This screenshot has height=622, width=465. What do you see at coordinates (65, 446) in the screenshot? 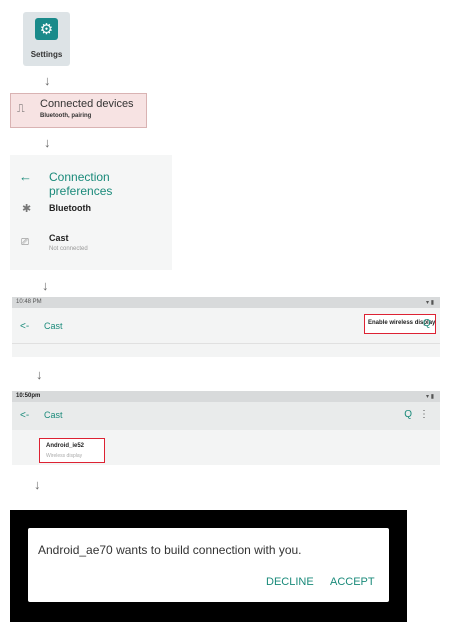
I see `device-name: Android_ie52` at bounding box center [65, 446].